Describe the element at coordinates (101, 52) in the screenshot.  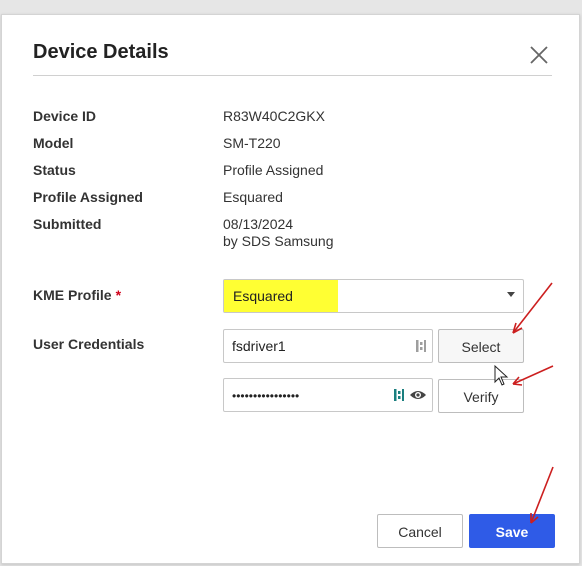
I see `dialog-title: Device Details` at that location.